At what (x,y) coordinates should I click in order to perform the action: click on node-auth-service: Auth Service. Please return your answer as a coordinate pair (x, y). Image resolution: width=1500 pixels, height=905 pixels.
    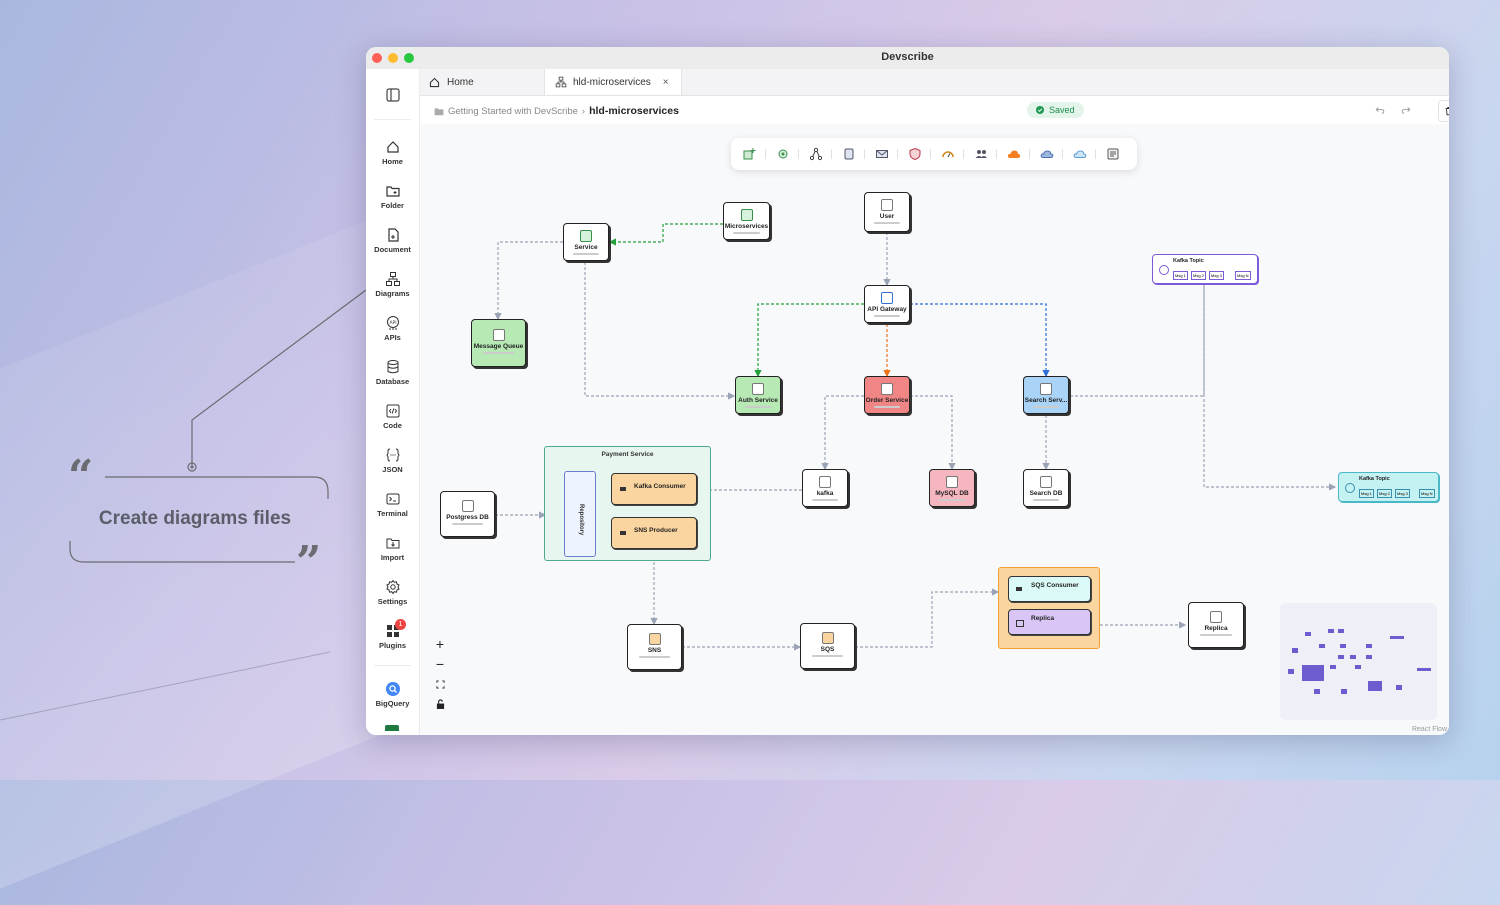
    Looking at the image, I should click on (758, 395).